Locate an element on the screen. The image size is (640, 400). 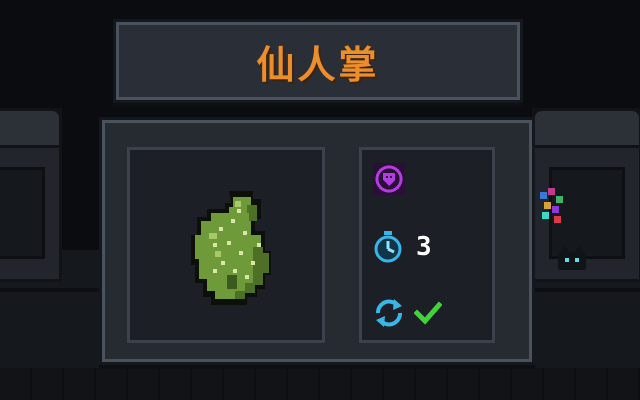
item-stats-box: 3 is located at coordinates (427, 245).